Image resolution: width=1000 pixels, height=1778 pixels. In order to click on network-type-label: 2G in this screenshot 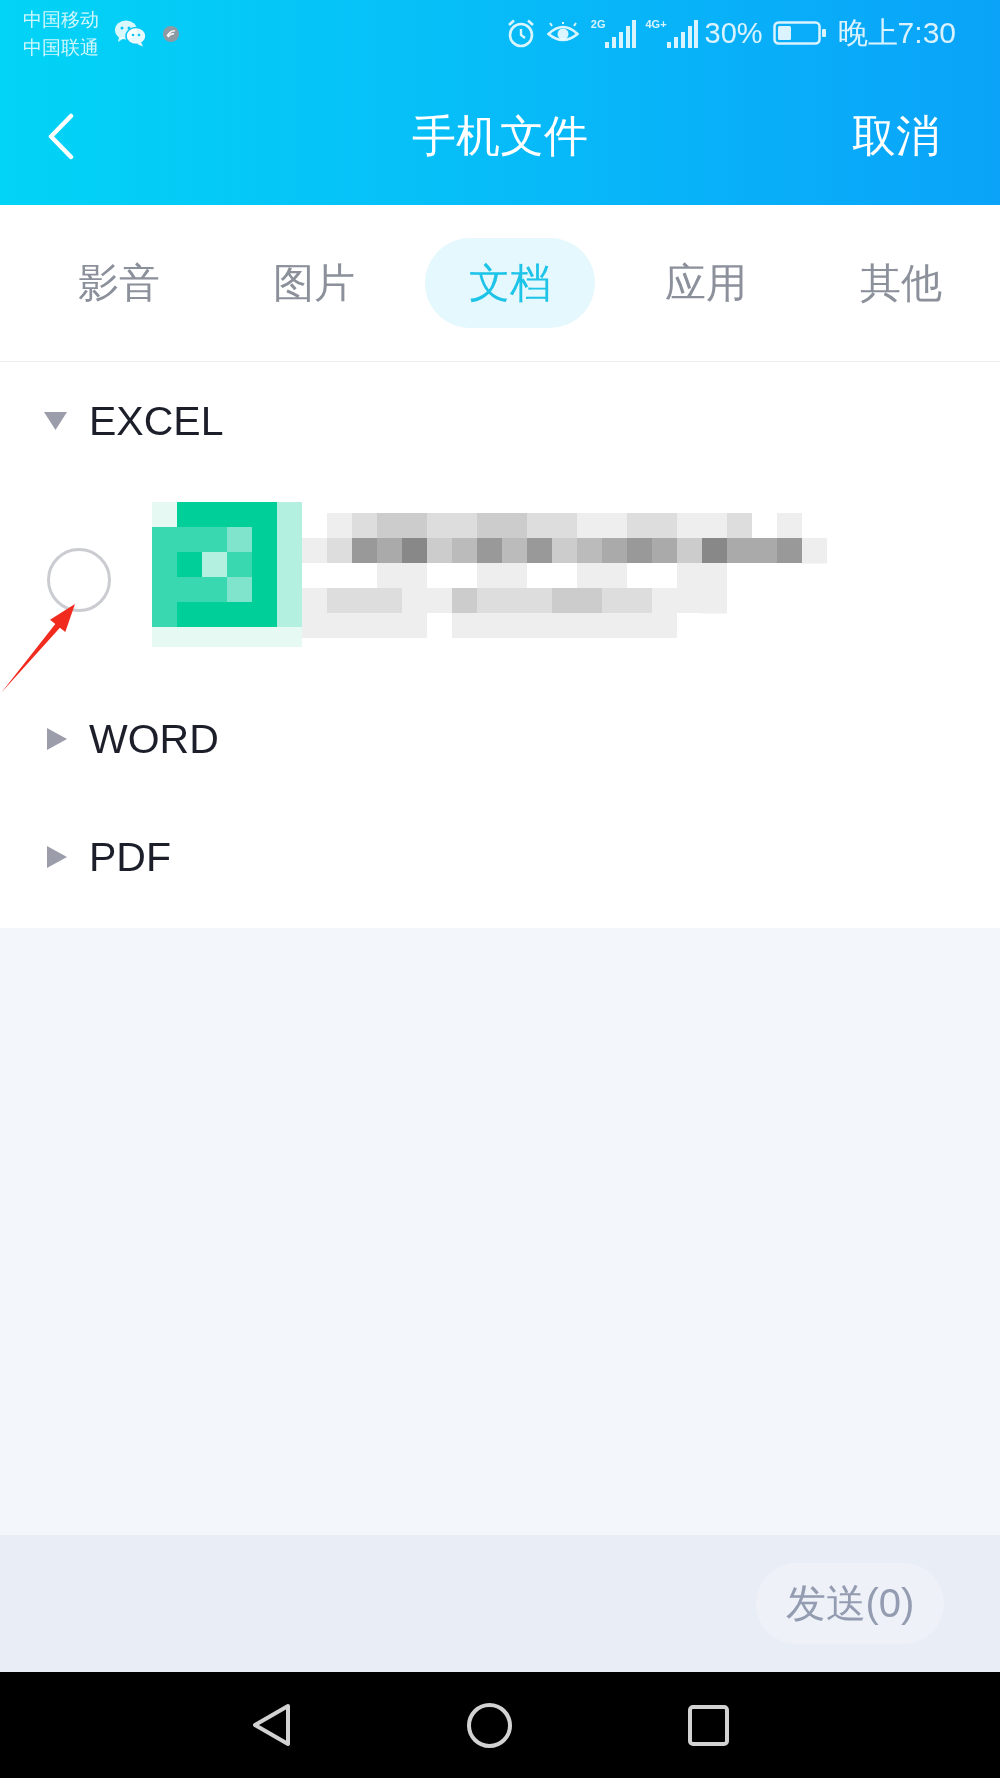, I will do `click(598, 24)`.